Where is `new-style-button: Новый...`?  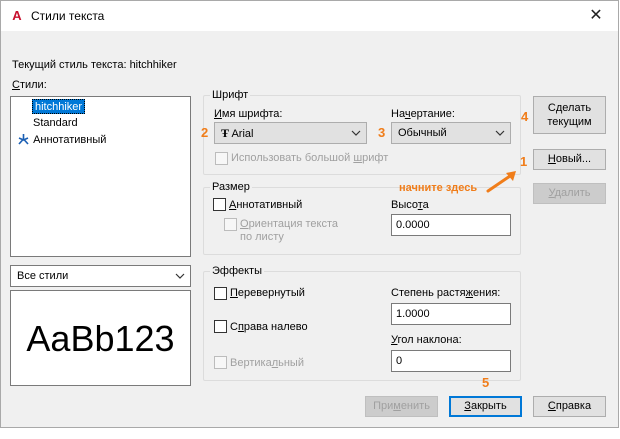 new-style-button: Новый... is located at coordinates (569, 159).